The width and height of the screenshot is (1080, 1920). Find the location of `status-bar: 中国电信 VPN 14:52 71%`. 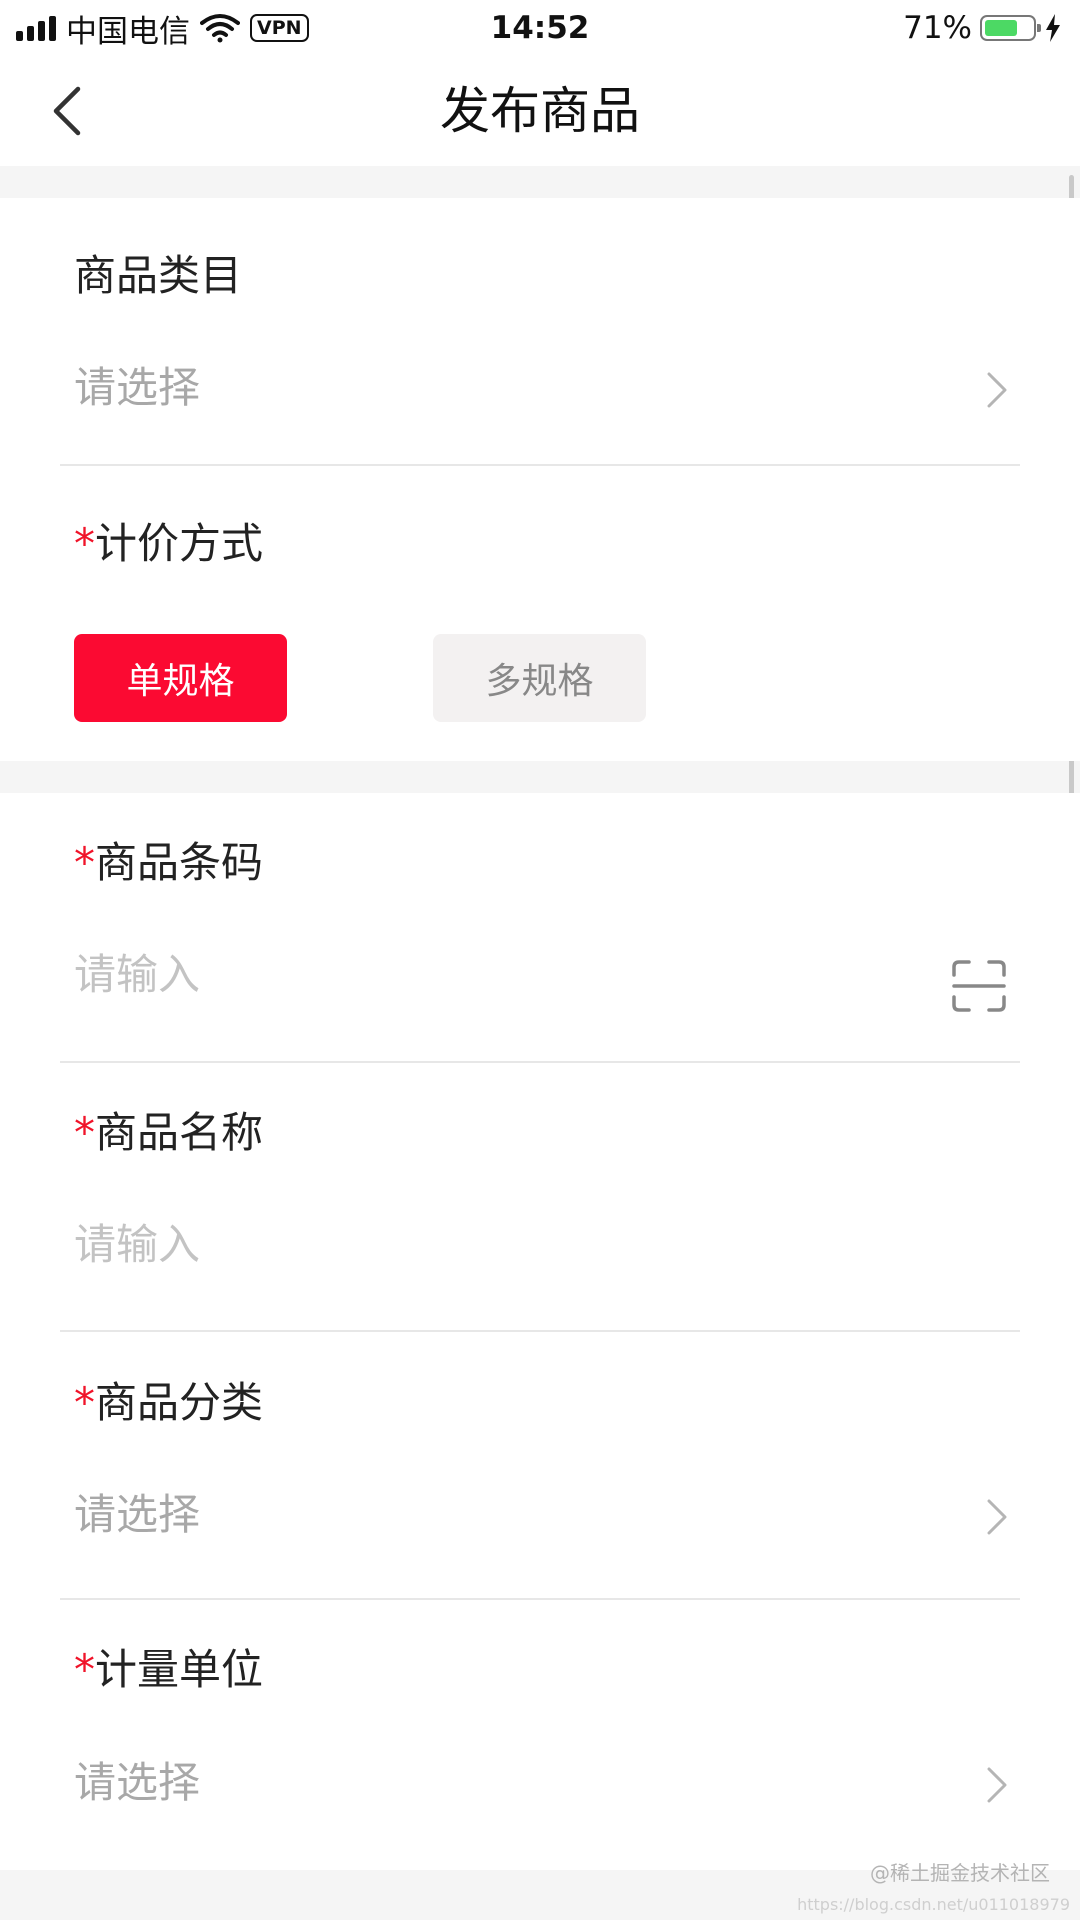

status-bar: 中国电信 VPN 14:52 71% is located at coordinates (540, 28).